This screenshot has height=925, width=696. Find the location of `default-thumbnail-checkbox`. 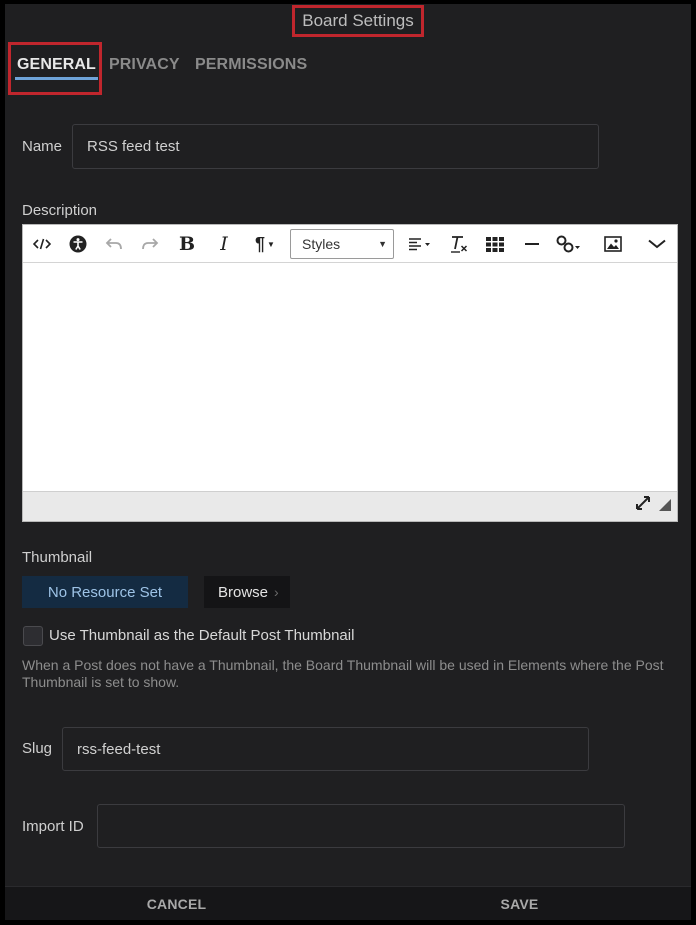

default-thumbnail-checkbox is located at coordinates (33, 636).